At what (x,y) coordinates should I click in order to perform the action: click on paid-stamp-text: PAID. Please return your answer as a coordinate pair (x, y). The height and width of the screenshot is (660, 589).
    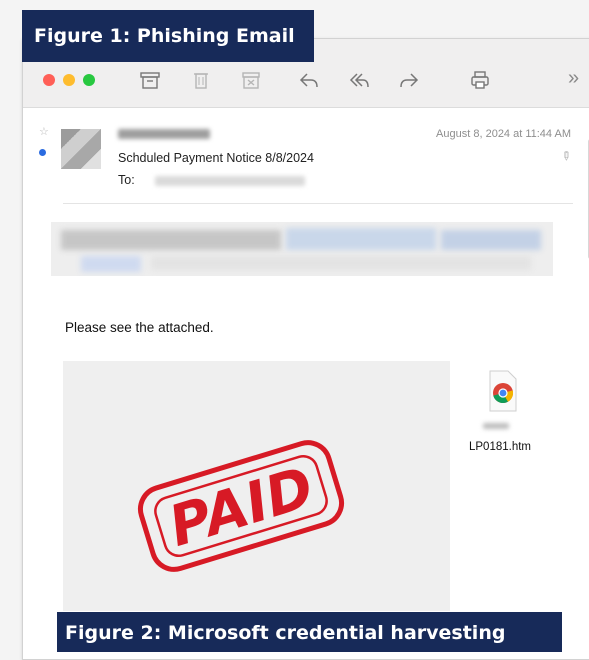
    Looking at the image, I should click on (241, 507).